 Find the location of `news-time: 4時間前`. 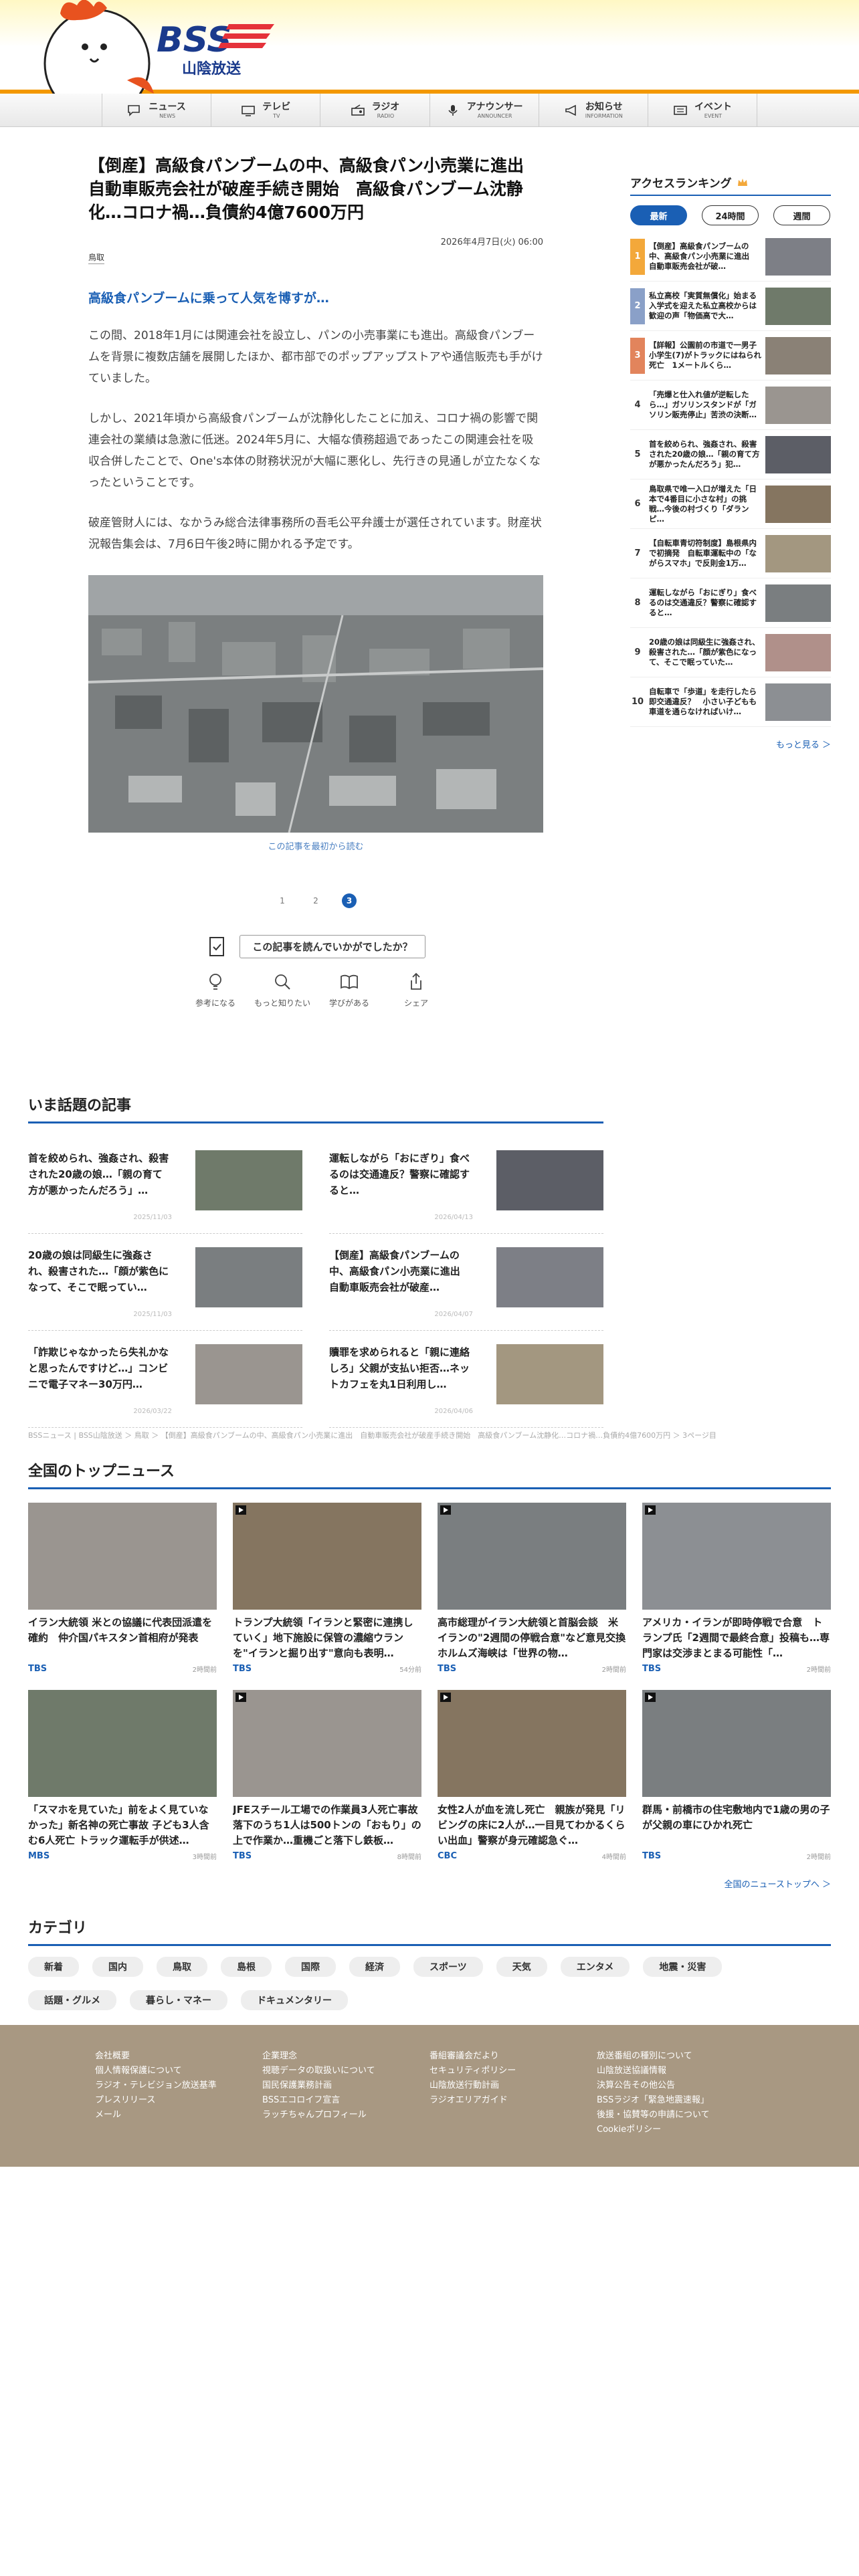

news-time: 4時間前 is located at coordinates (613, 1857).